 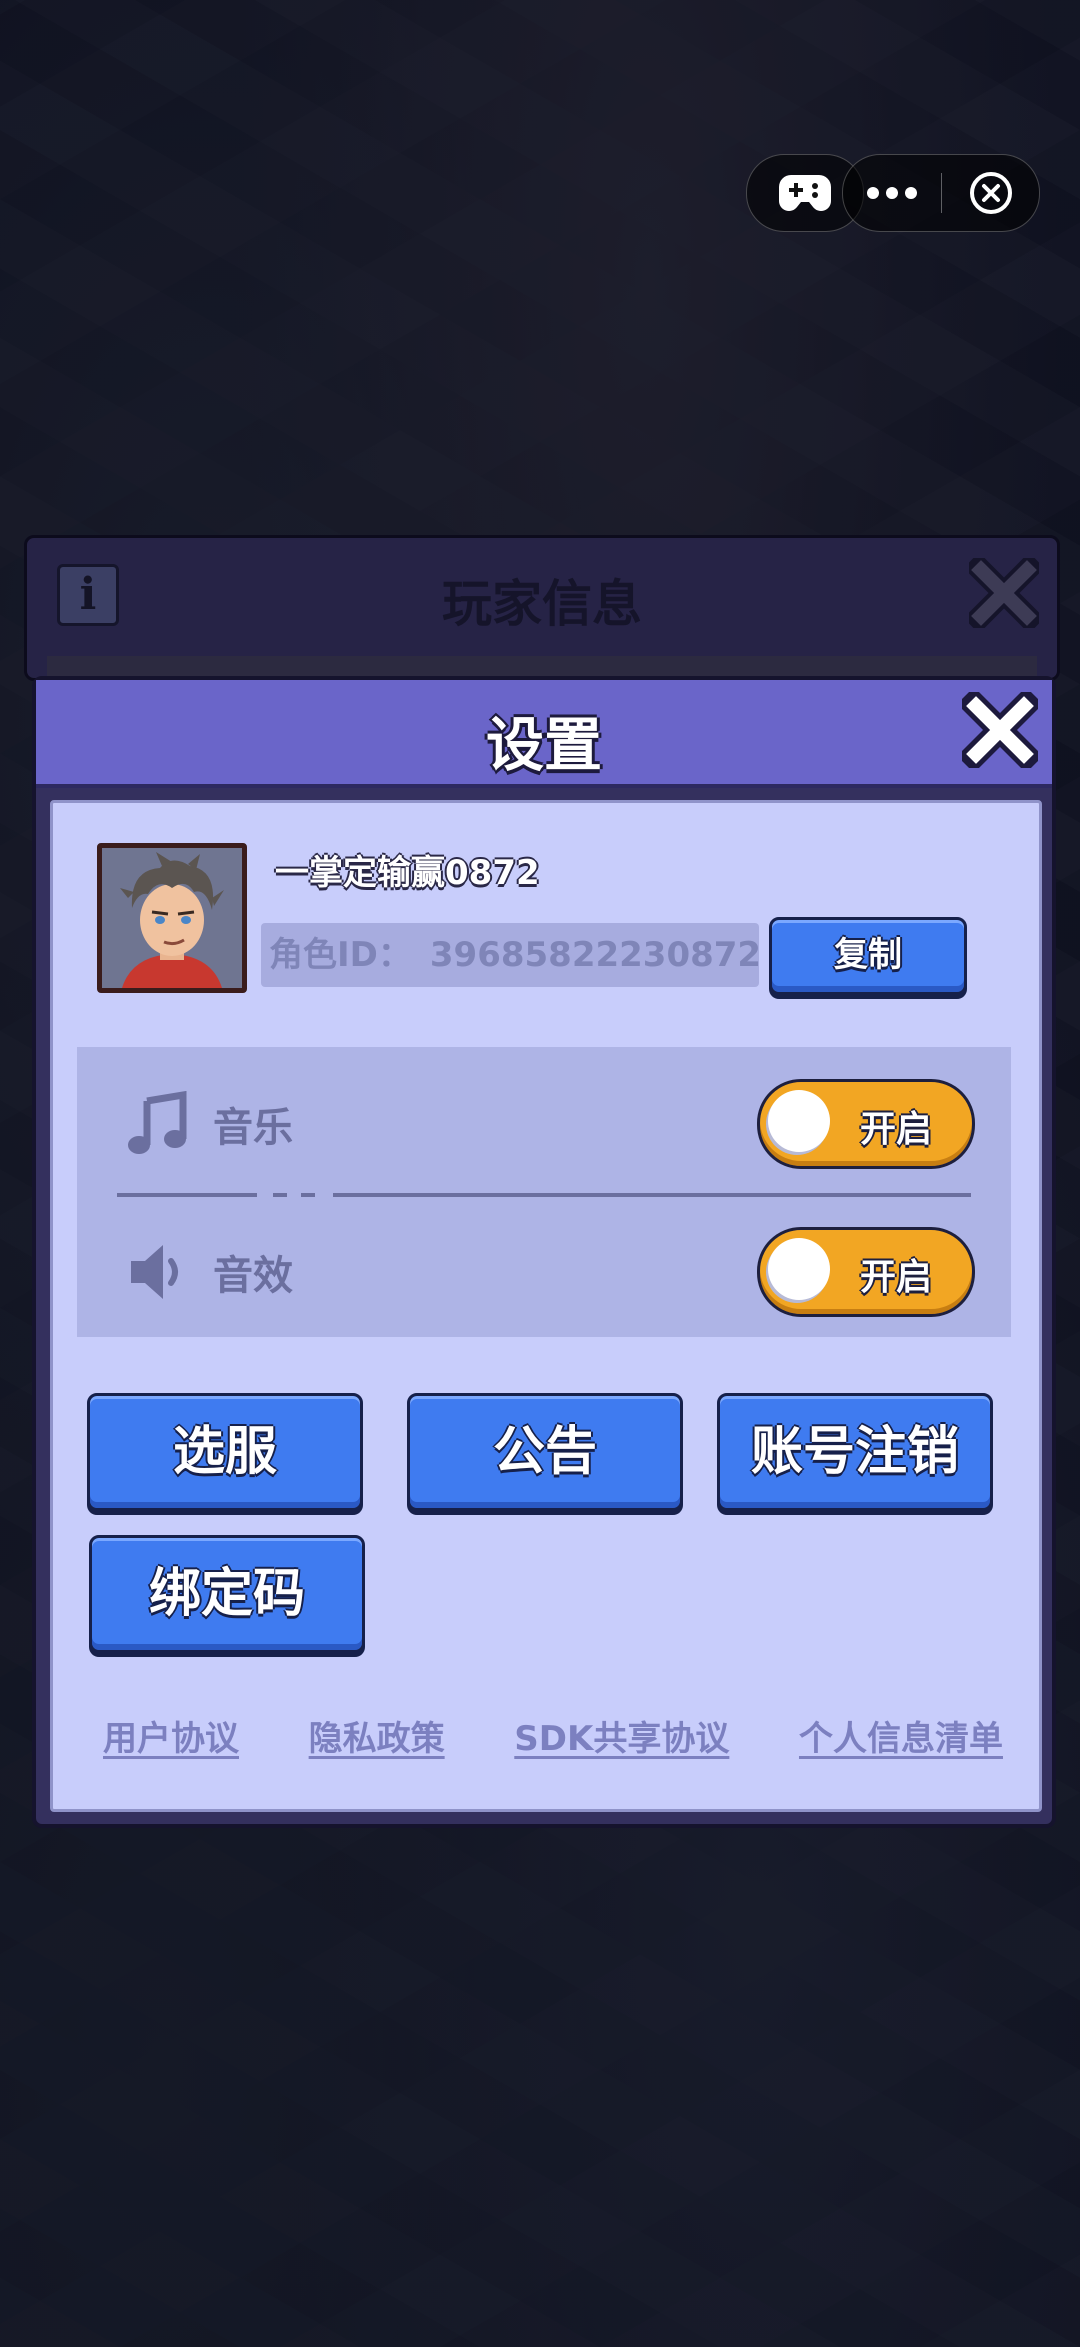 I want to click on avatar-portrait, so click(x=172, y=918).